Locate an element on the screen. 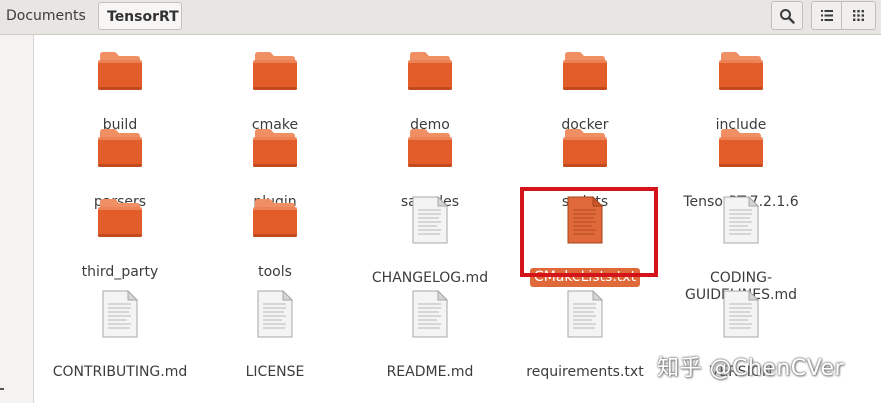 The image size is (881, 403). breadcrumb-tensorrt: TensorRT is located at coordinates (140, 16).